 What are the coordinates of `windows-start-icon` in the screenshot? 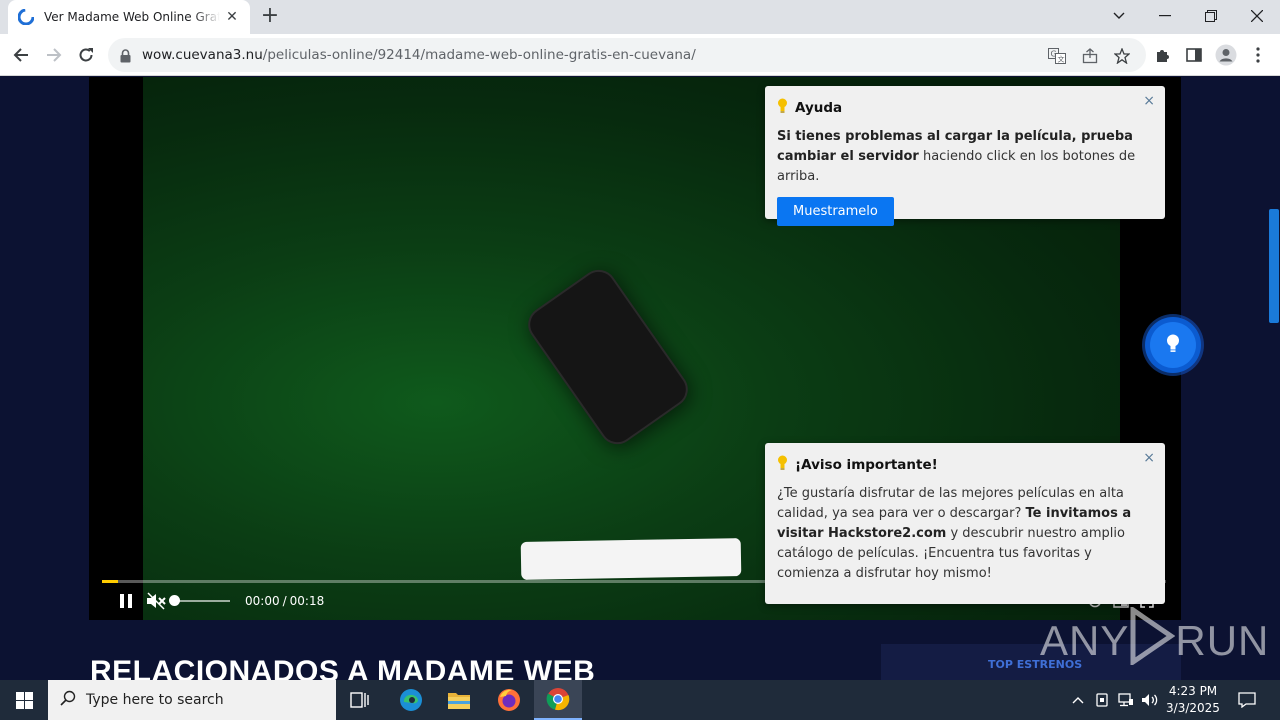 It's located at (24, 700).